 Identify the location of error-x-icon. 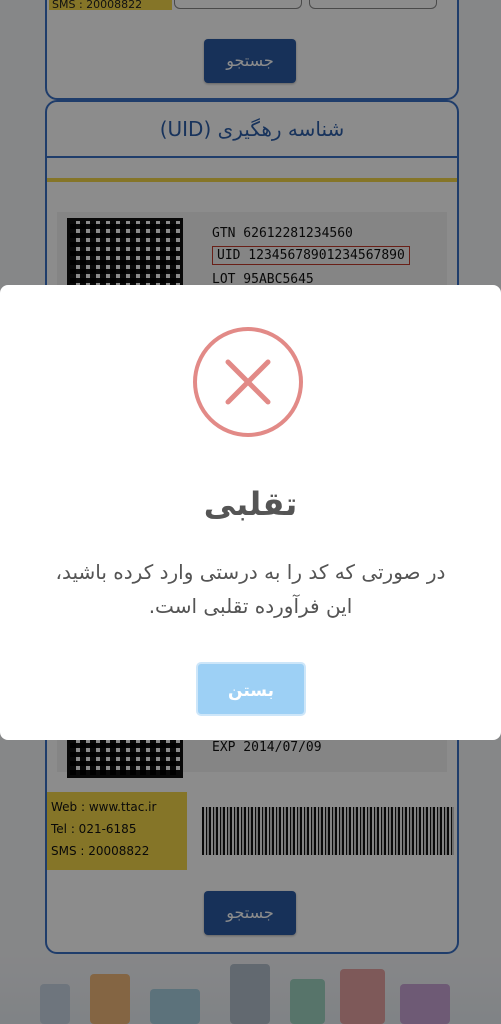
(248, 382).